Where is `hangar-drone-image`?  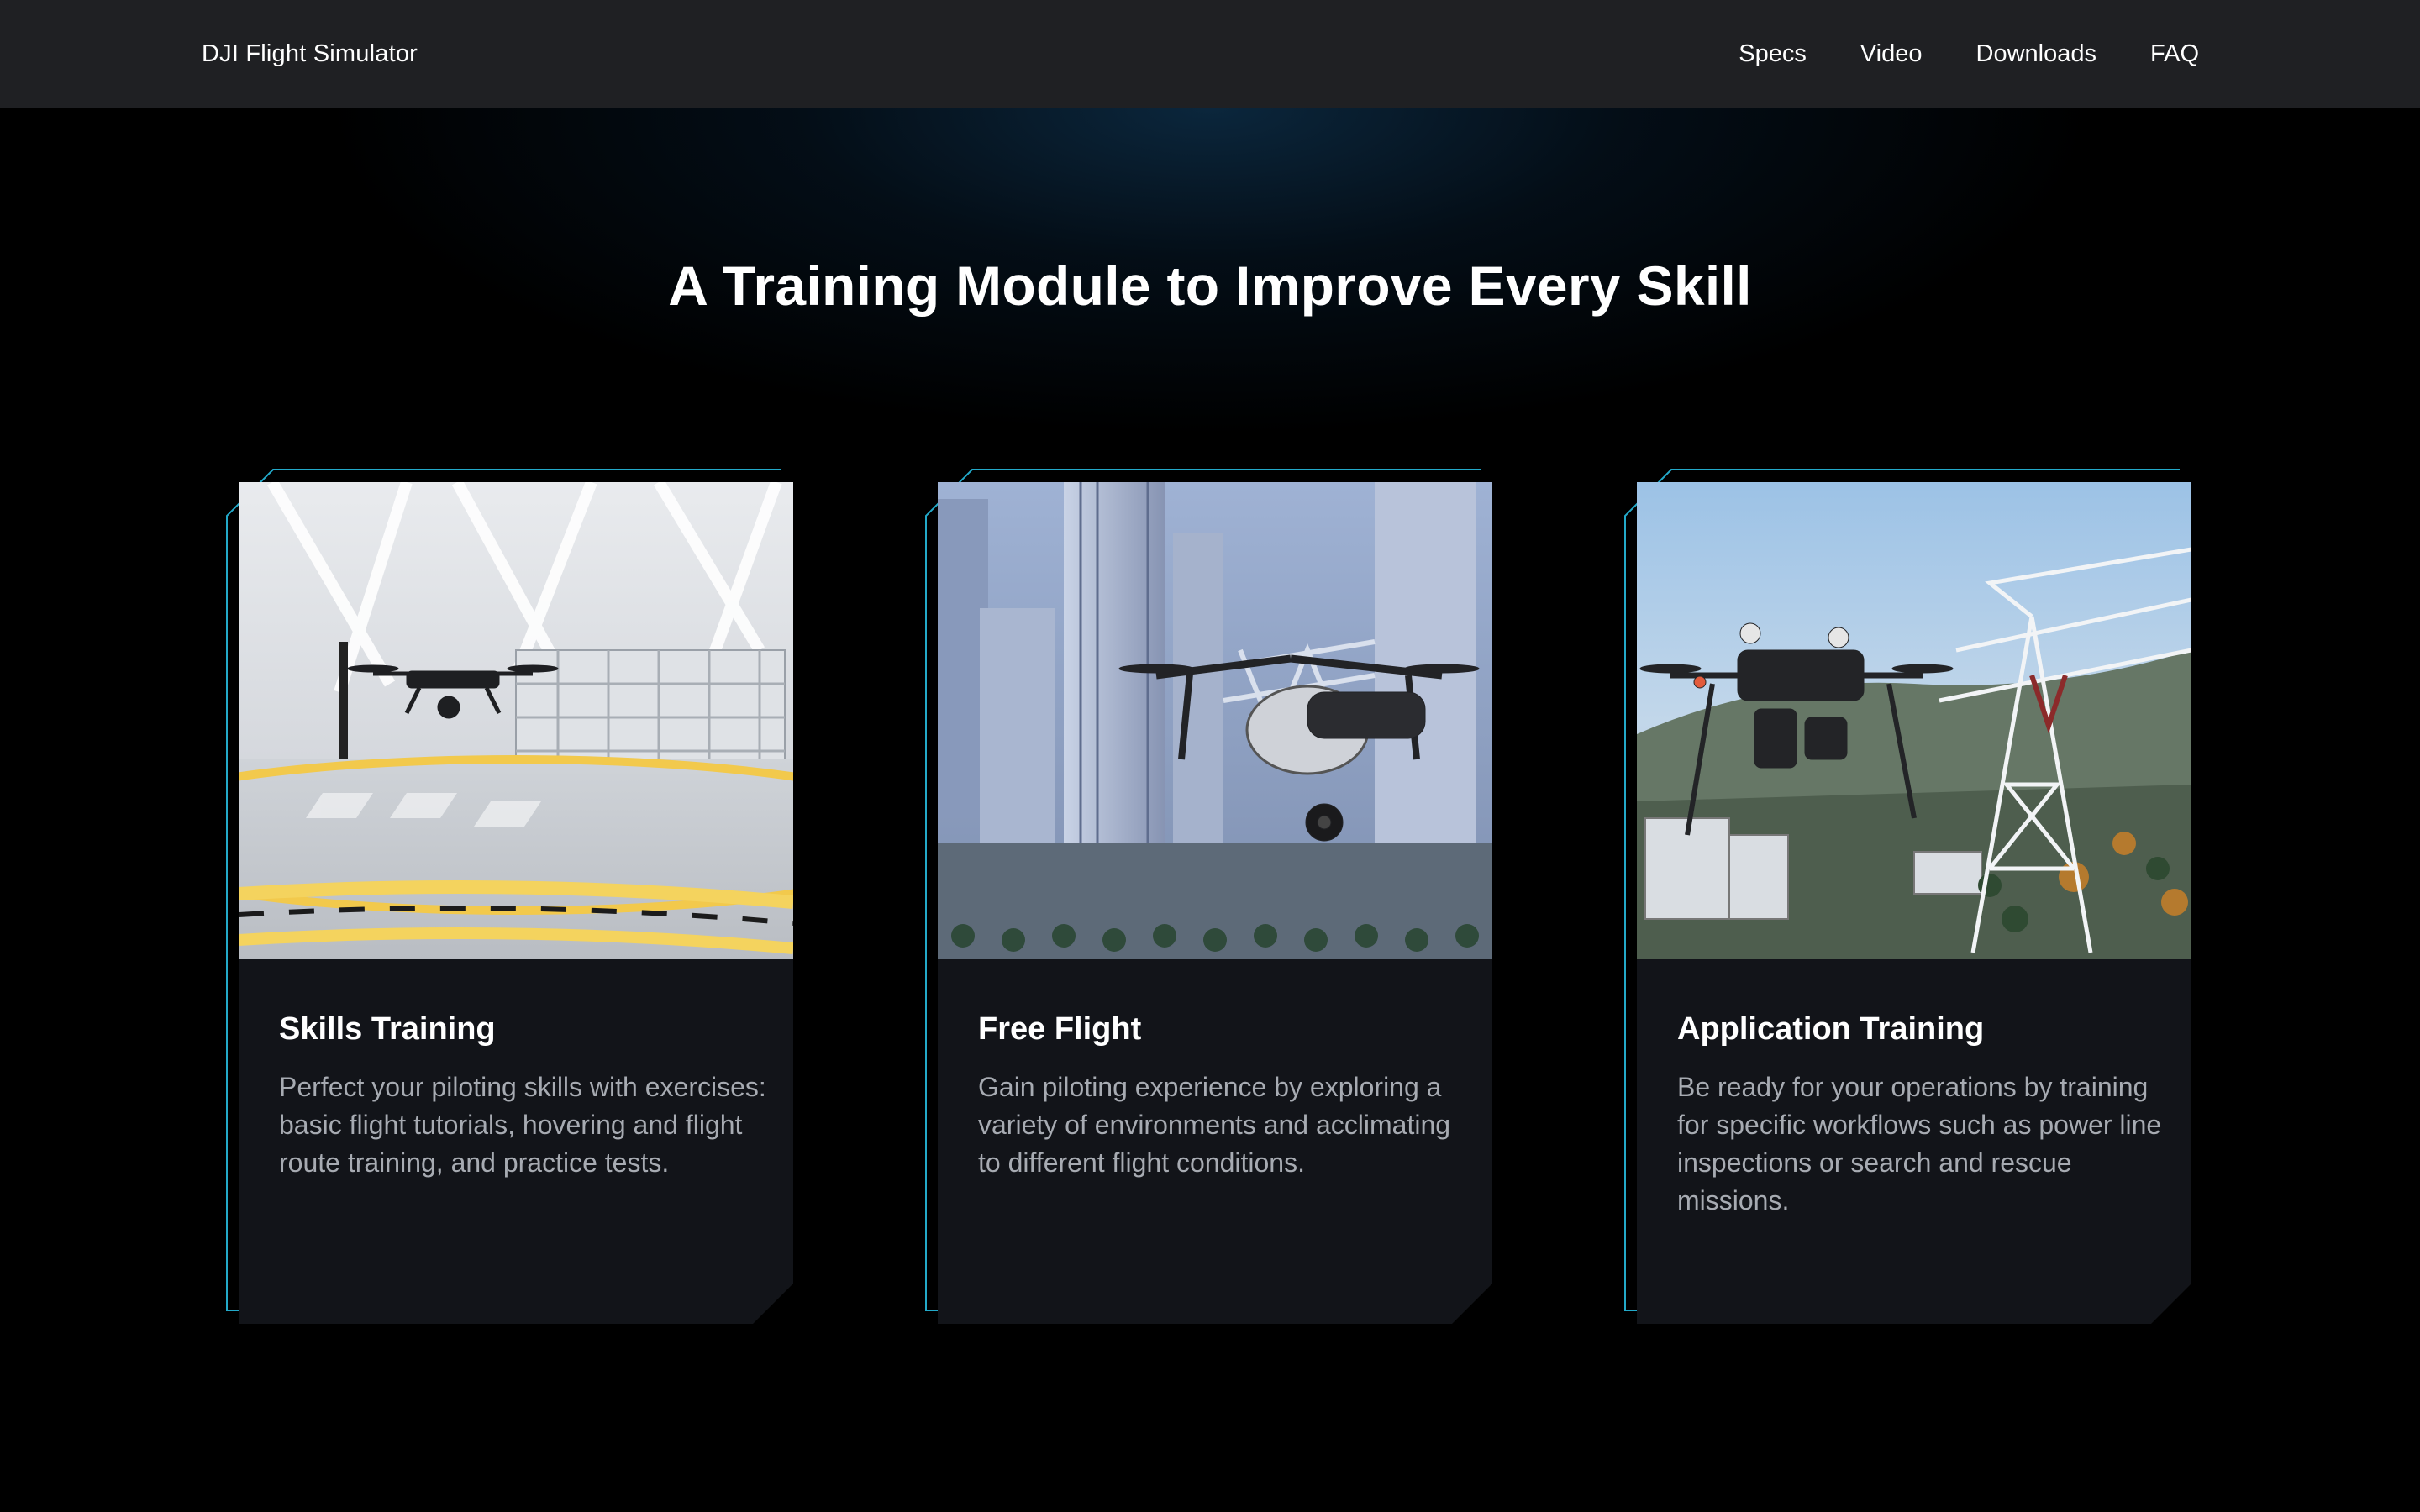
hangar-drone-image is located at coordinates (516, 720).